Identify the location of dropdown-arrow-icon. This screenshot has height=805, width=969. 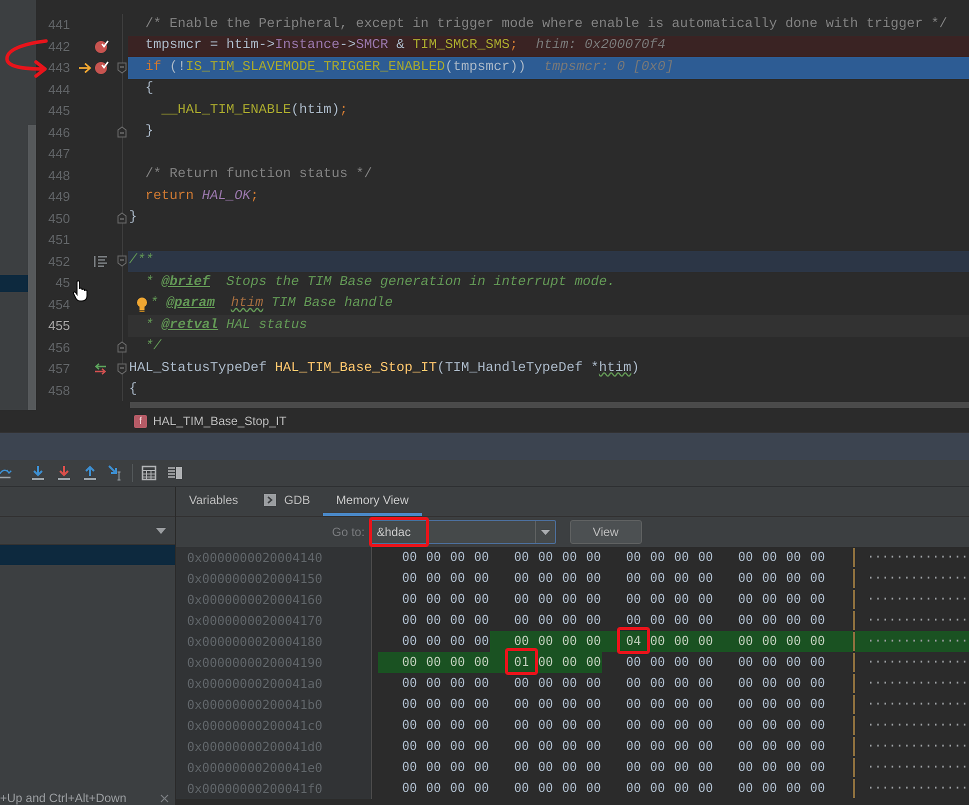
(545, 532).